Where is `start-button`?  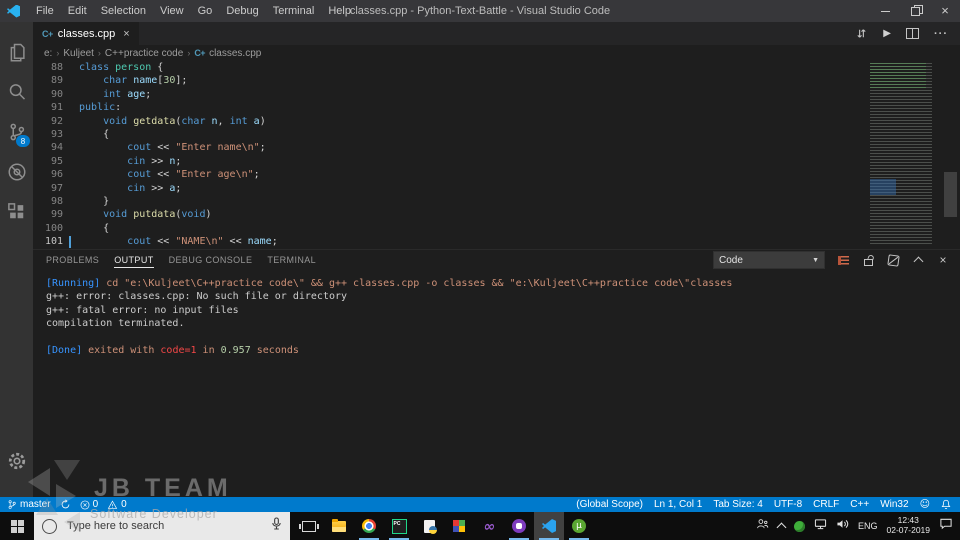 start-button is located at coordinates (17, 526).